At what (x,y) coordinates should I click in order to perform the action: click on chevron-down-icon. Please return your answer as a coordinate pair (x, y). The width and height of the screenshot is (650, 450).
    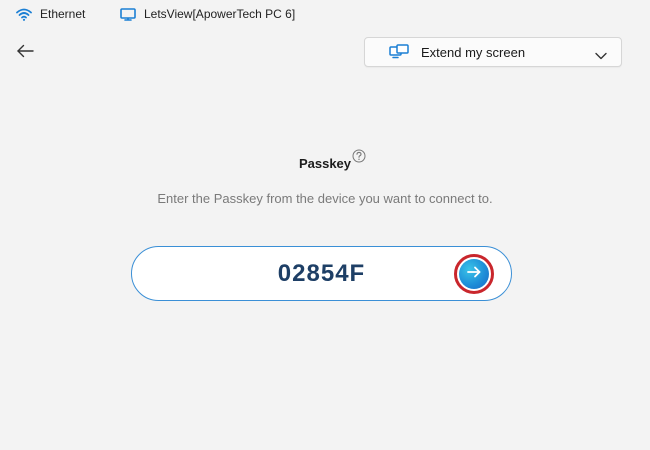
    Looking at the image, I should click on (601, 56).